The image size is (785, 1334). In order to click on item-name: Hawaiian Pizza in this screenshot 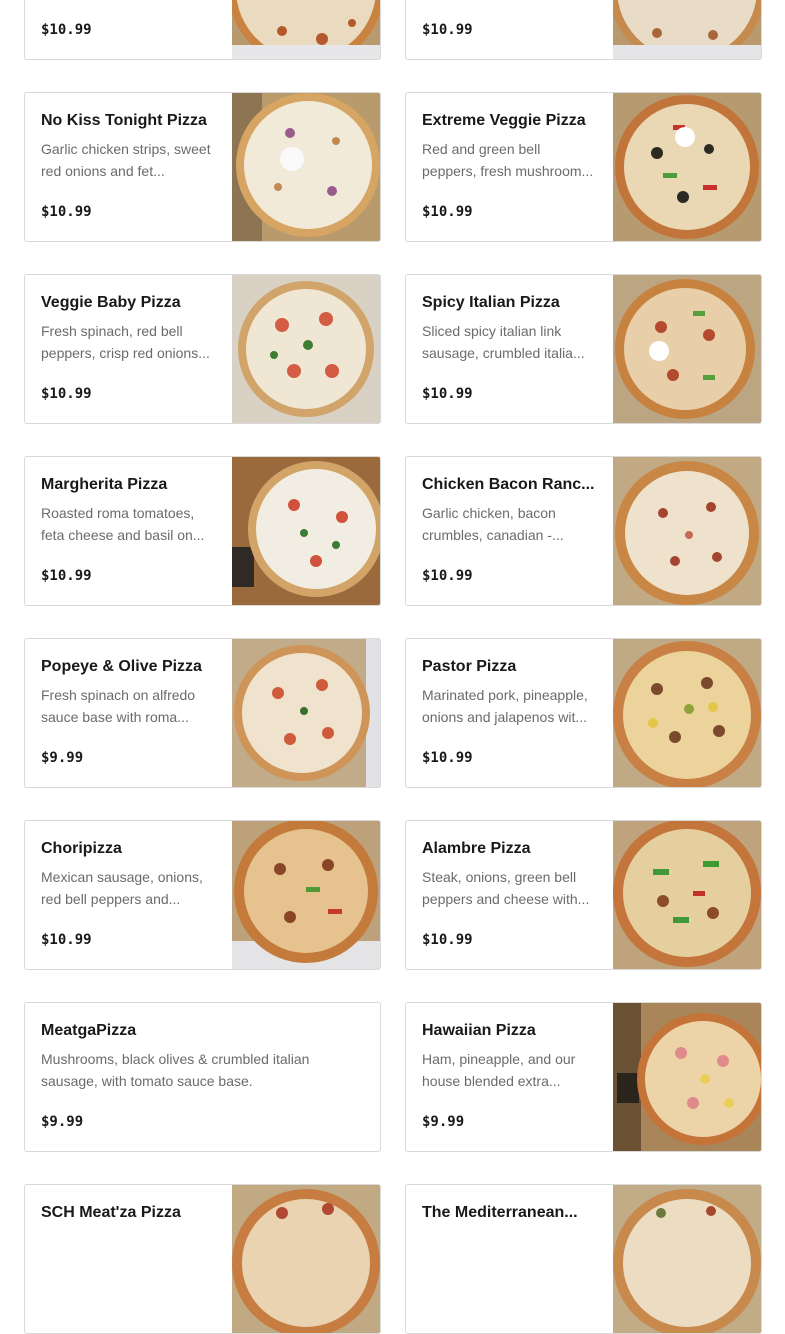, I will do `click(479, 1030)`.